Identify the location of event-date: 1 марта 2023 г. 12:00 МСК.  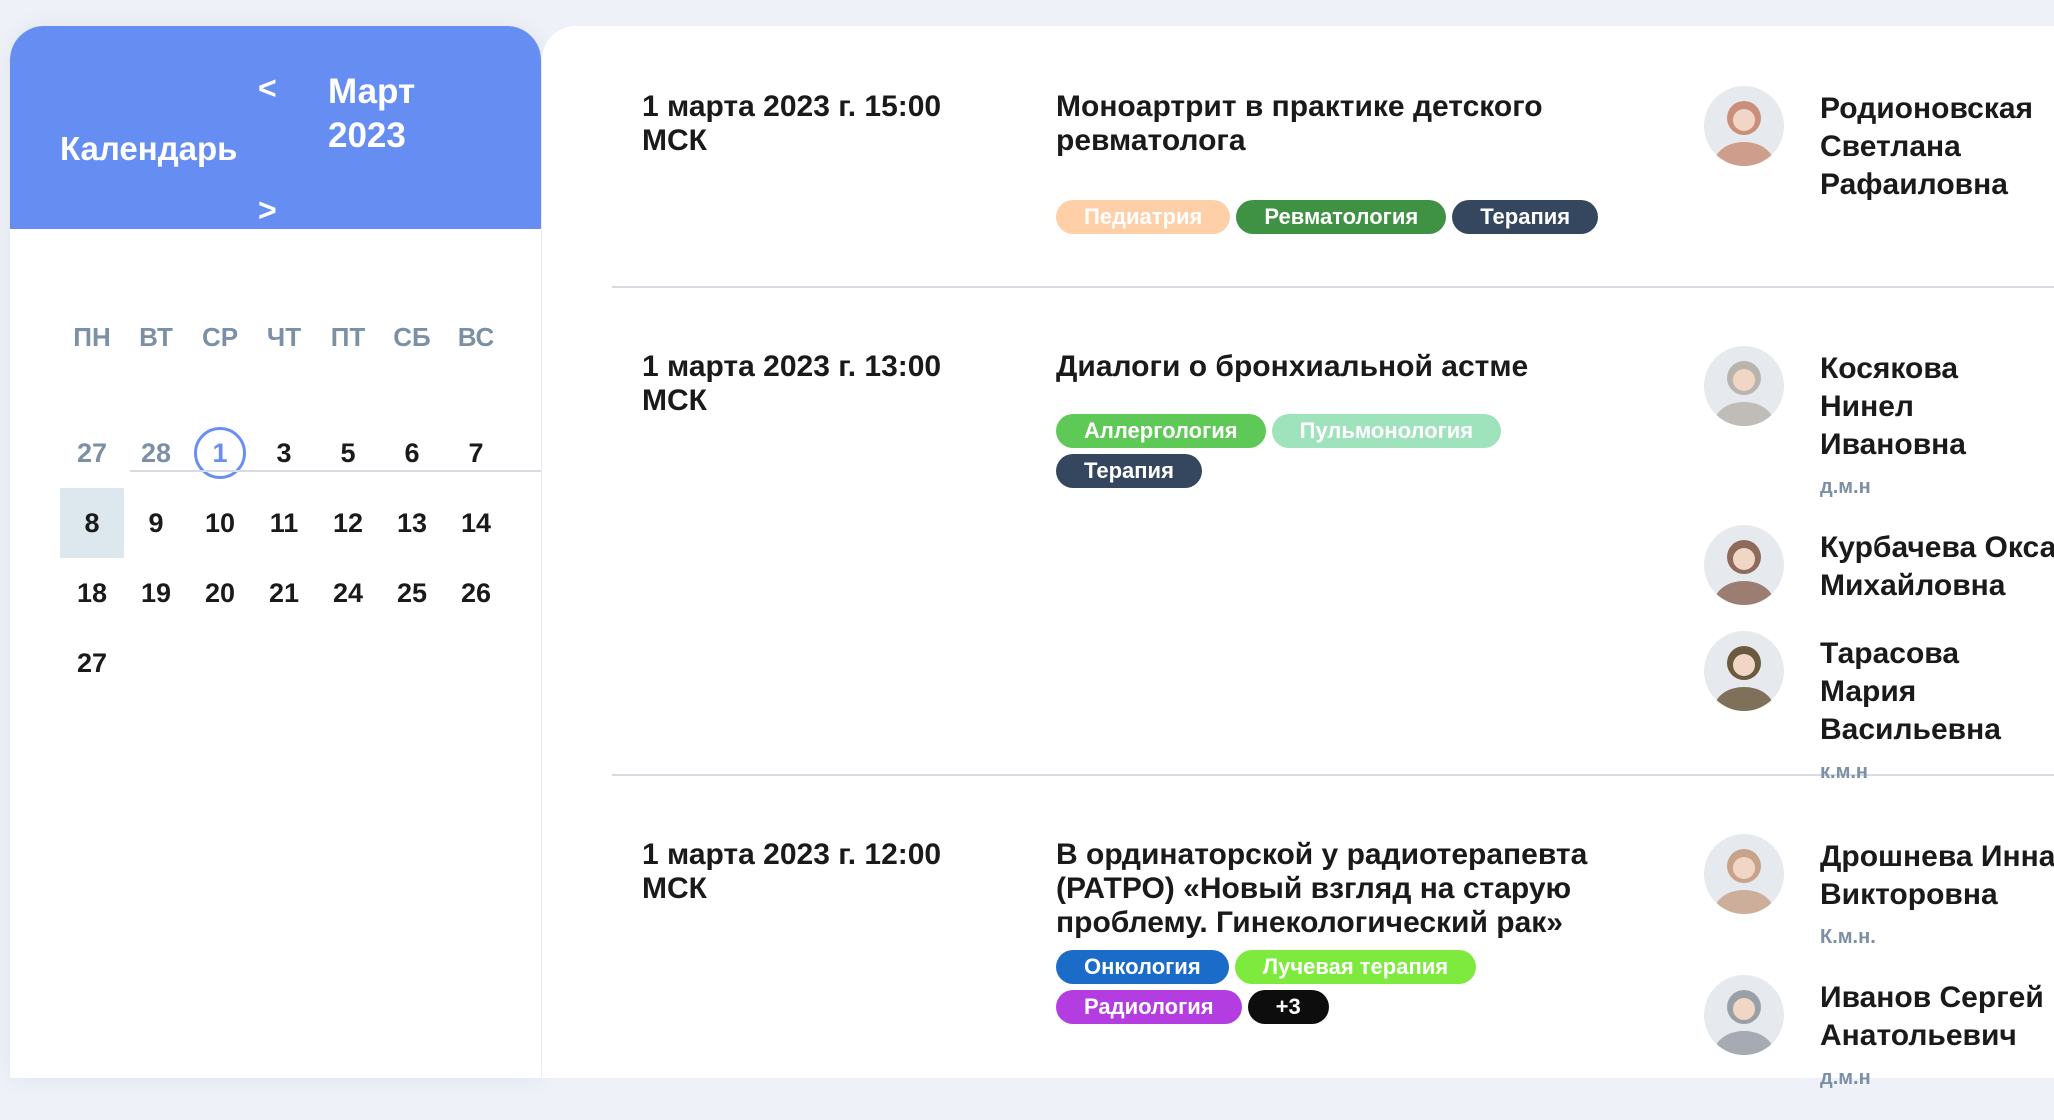
(792, 871).